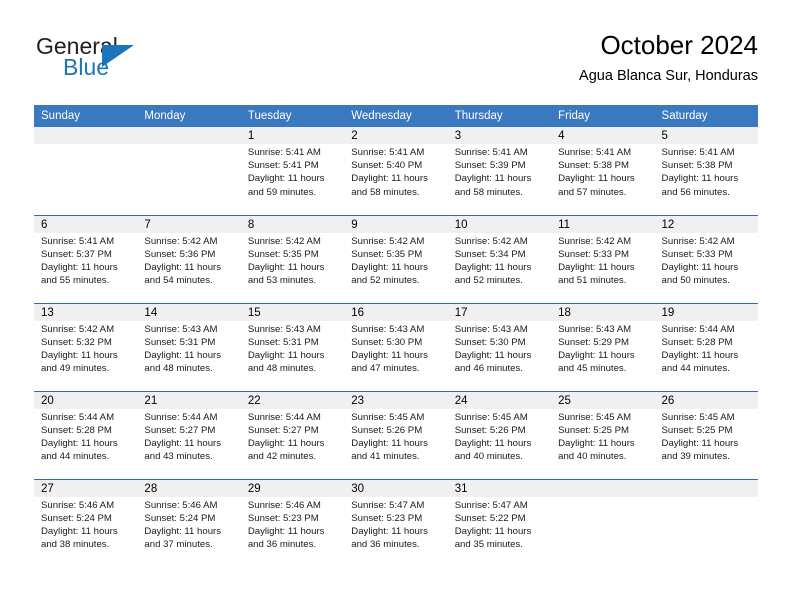 The height and width of the screenshot is (612, 792). I want to click on weekday-header-tuesday: Tuesday, so click(292, 116).